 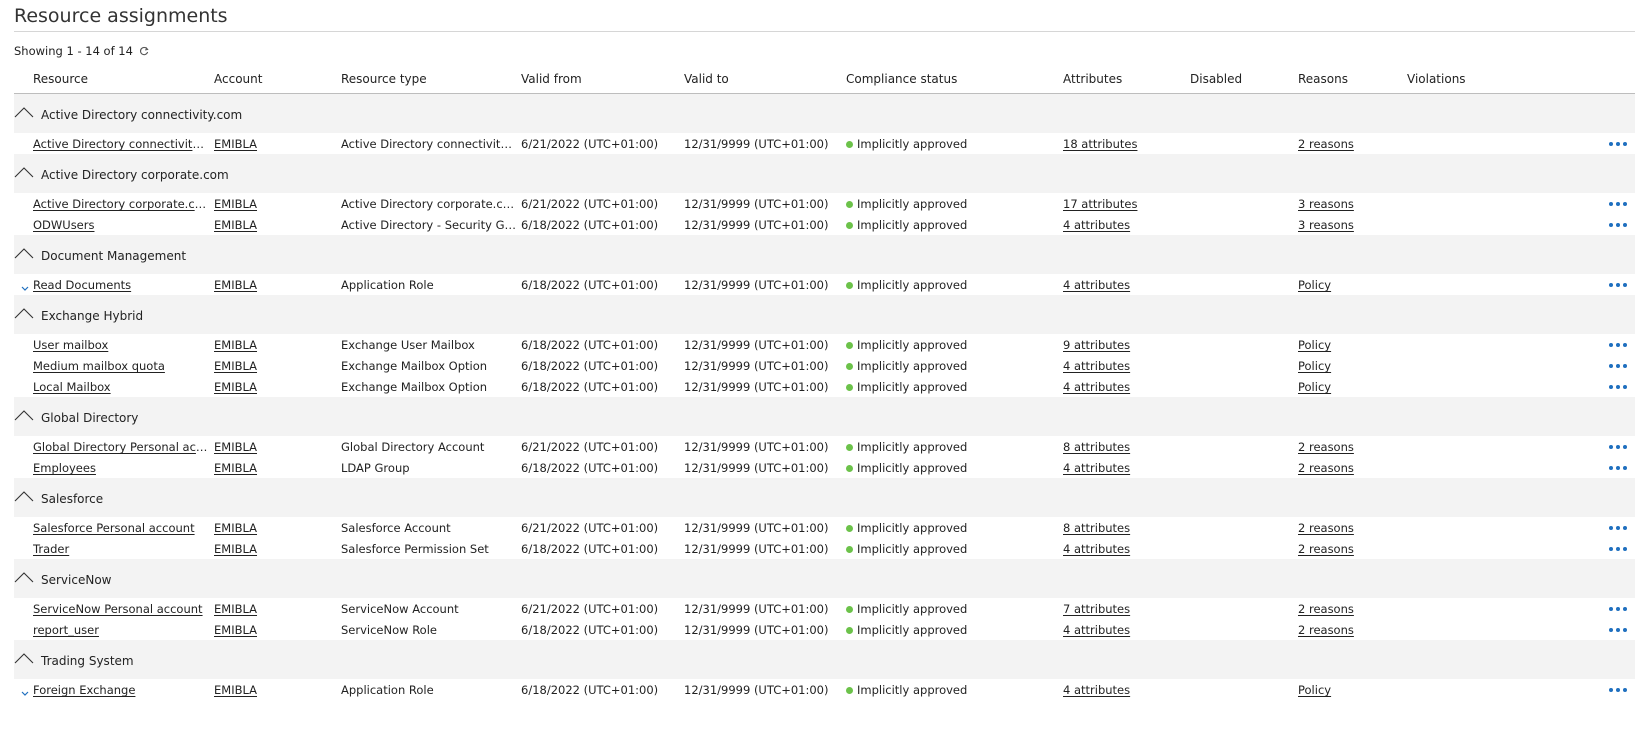 I want to click on column-header-compliance: Compliance status, so click(x=901, y=79).